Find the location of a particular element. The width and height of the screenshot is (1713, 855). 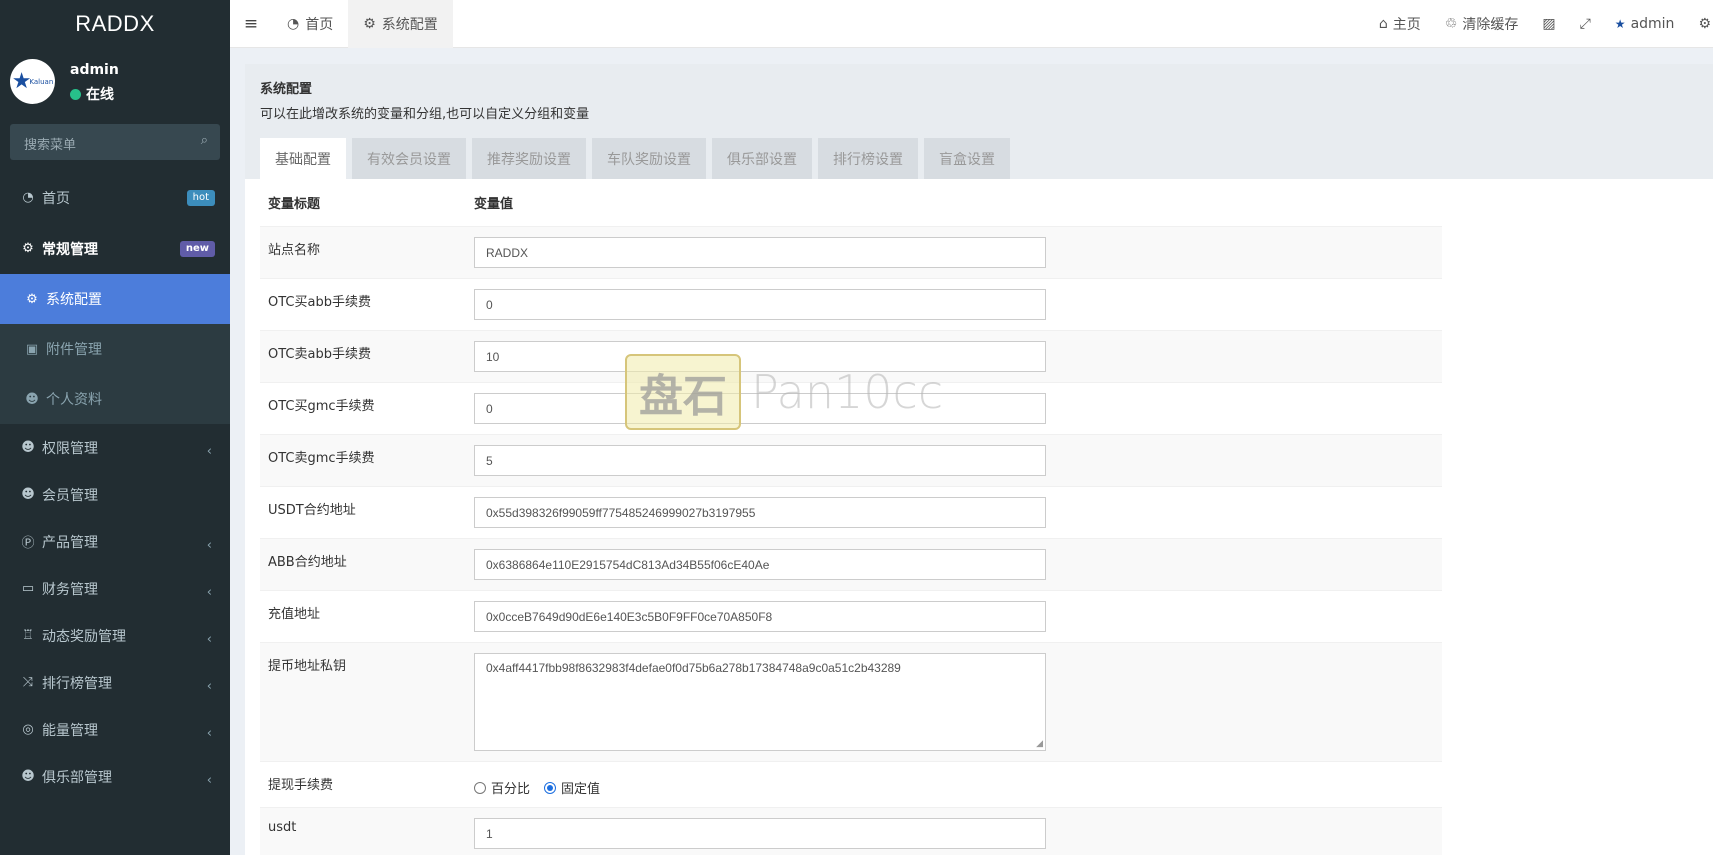

sidebar-item-finance: ▭ 财务管理 ‹ is located at coordinates (115, 588).